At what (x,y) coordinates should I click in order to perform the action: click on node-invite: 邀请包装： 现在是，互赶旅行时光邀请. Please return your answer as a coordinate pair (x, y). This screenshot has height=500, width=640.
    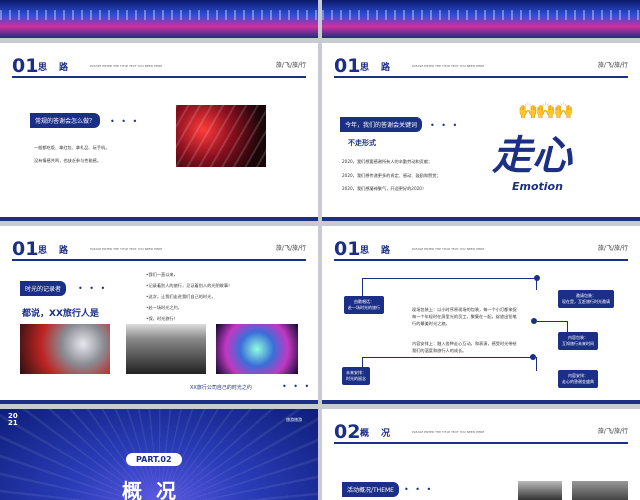
    Looking at the image, I should click on (586, 299).